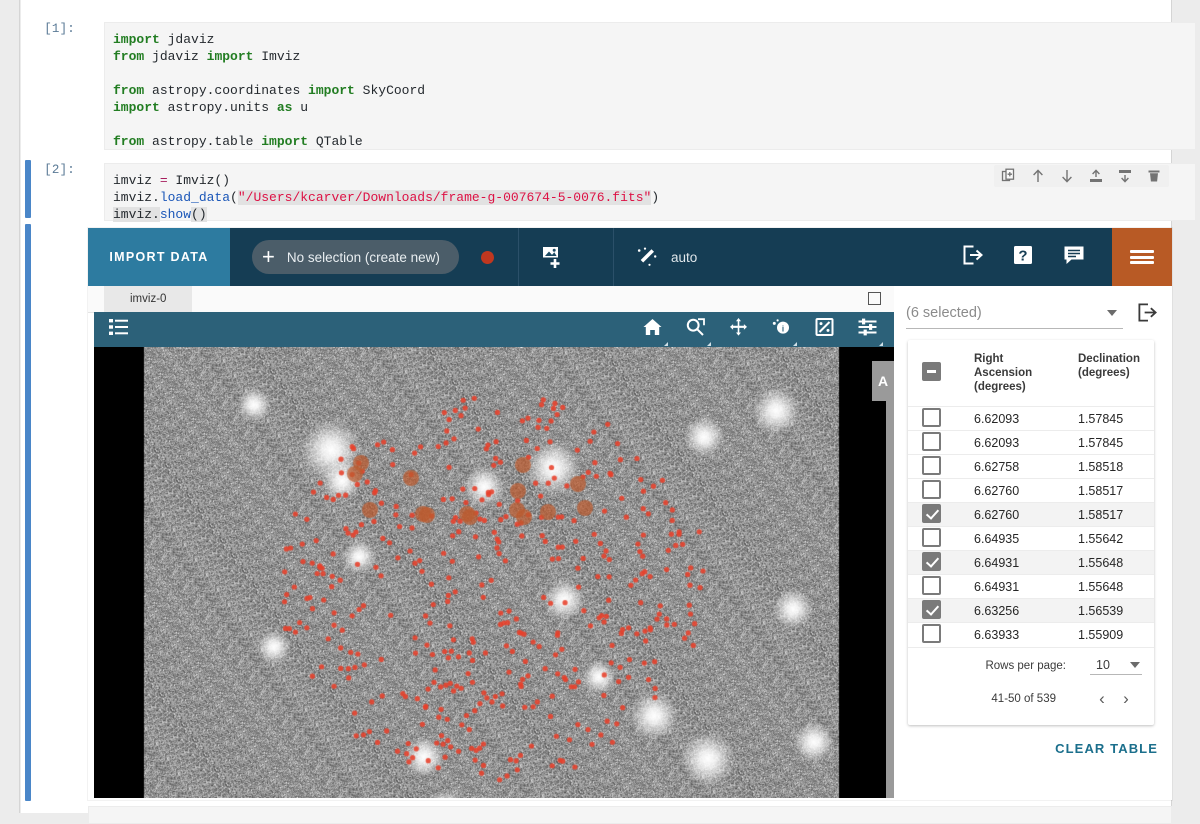  Describe the element at coordinates (997, 610) in the screenshot. I see `cell-right-ascension: 6.63256` at that location.